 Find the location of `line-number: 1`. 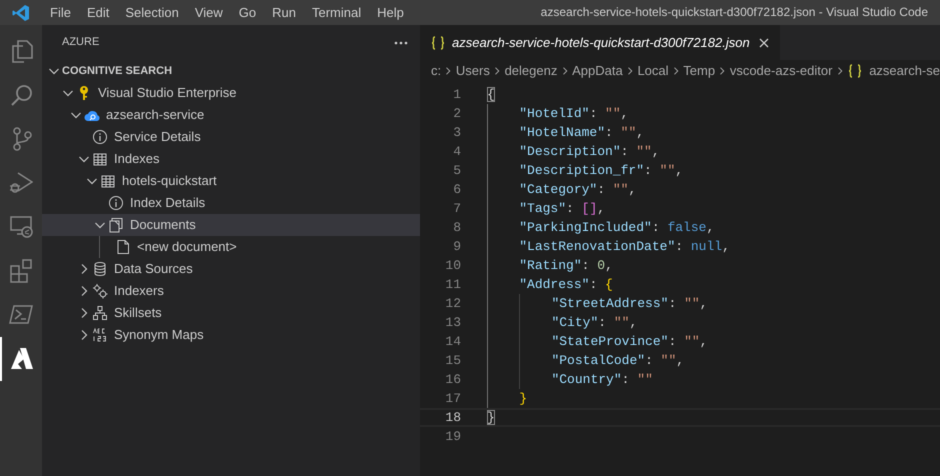

line-number: 1 is located at coordinates (456, 95).